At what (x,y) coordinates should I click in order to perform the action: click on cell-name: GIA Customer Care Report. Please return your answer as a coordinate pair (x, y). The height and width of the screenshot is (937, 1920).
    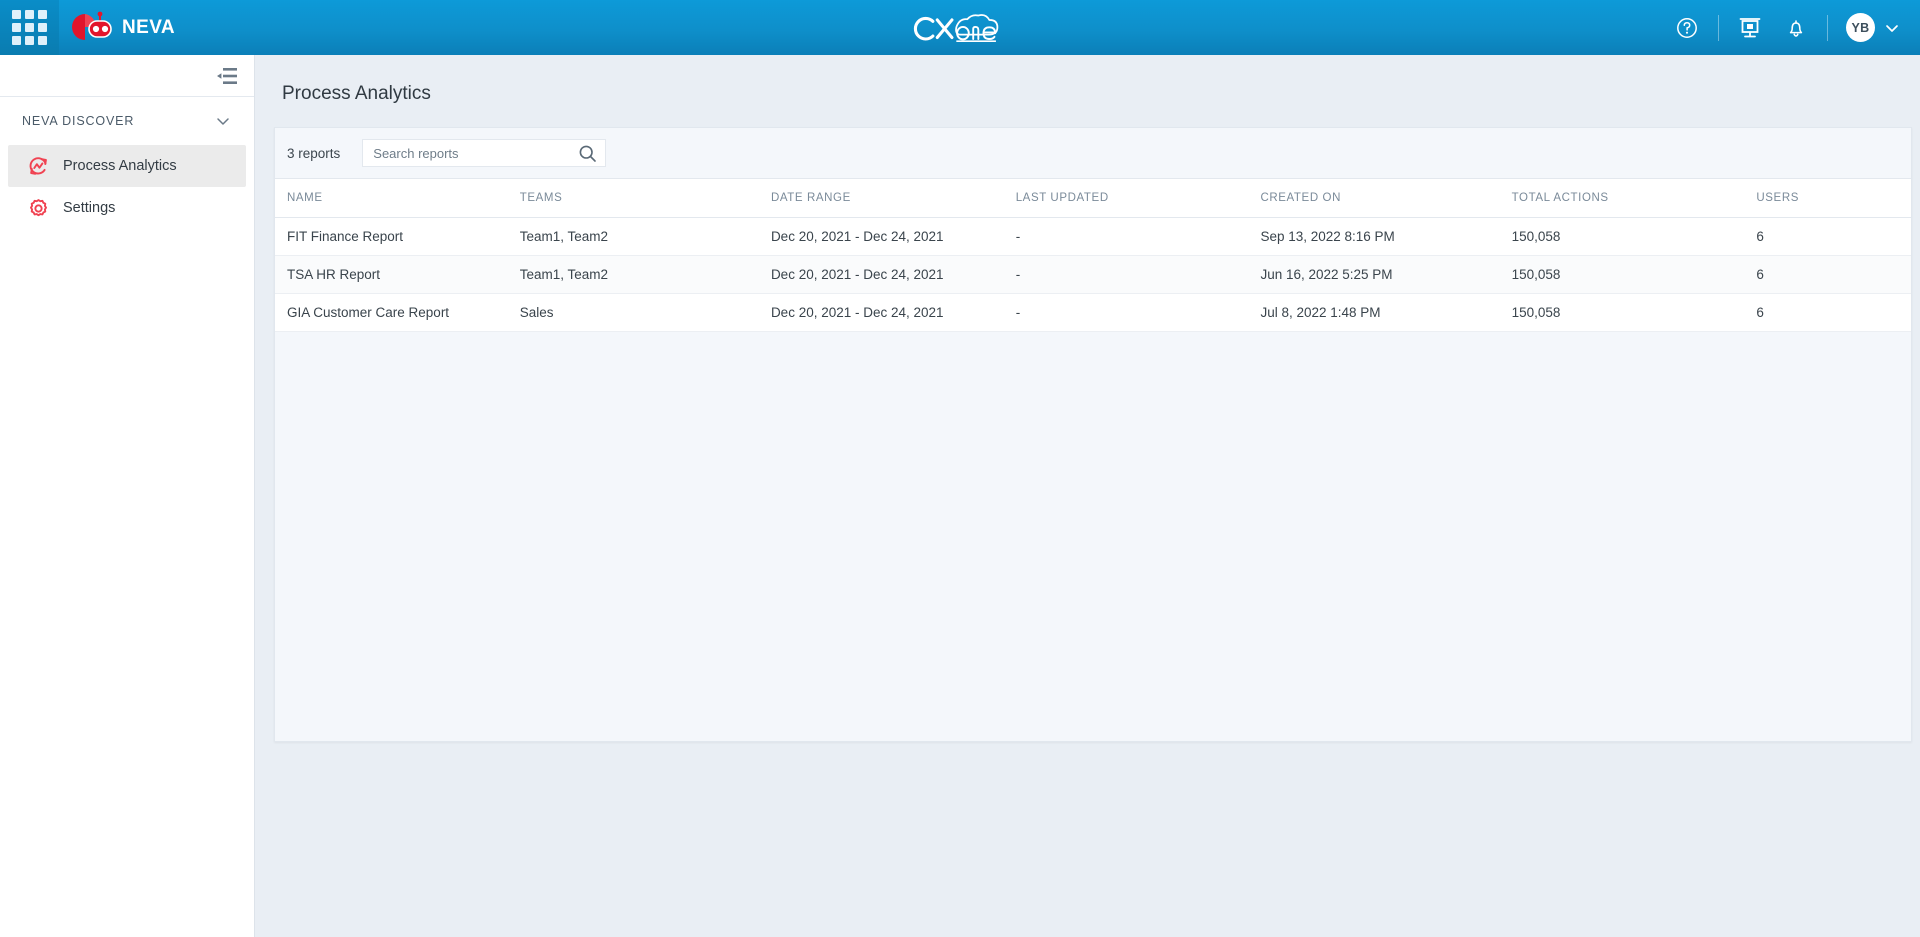
    Looking at the image, I should click on (397, 312).